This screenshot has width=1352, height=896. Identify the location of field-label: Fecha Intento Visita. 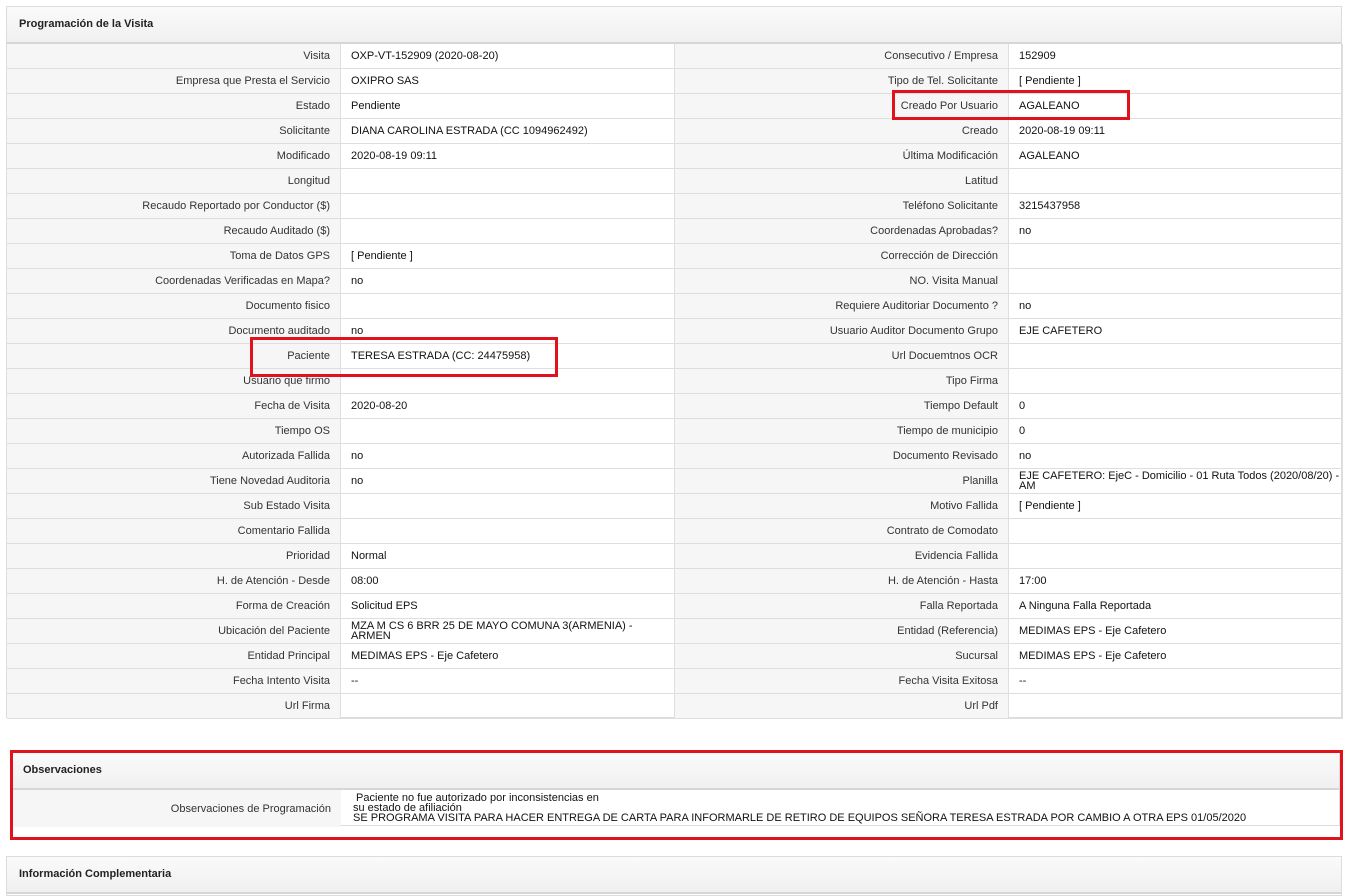
(174, 681).